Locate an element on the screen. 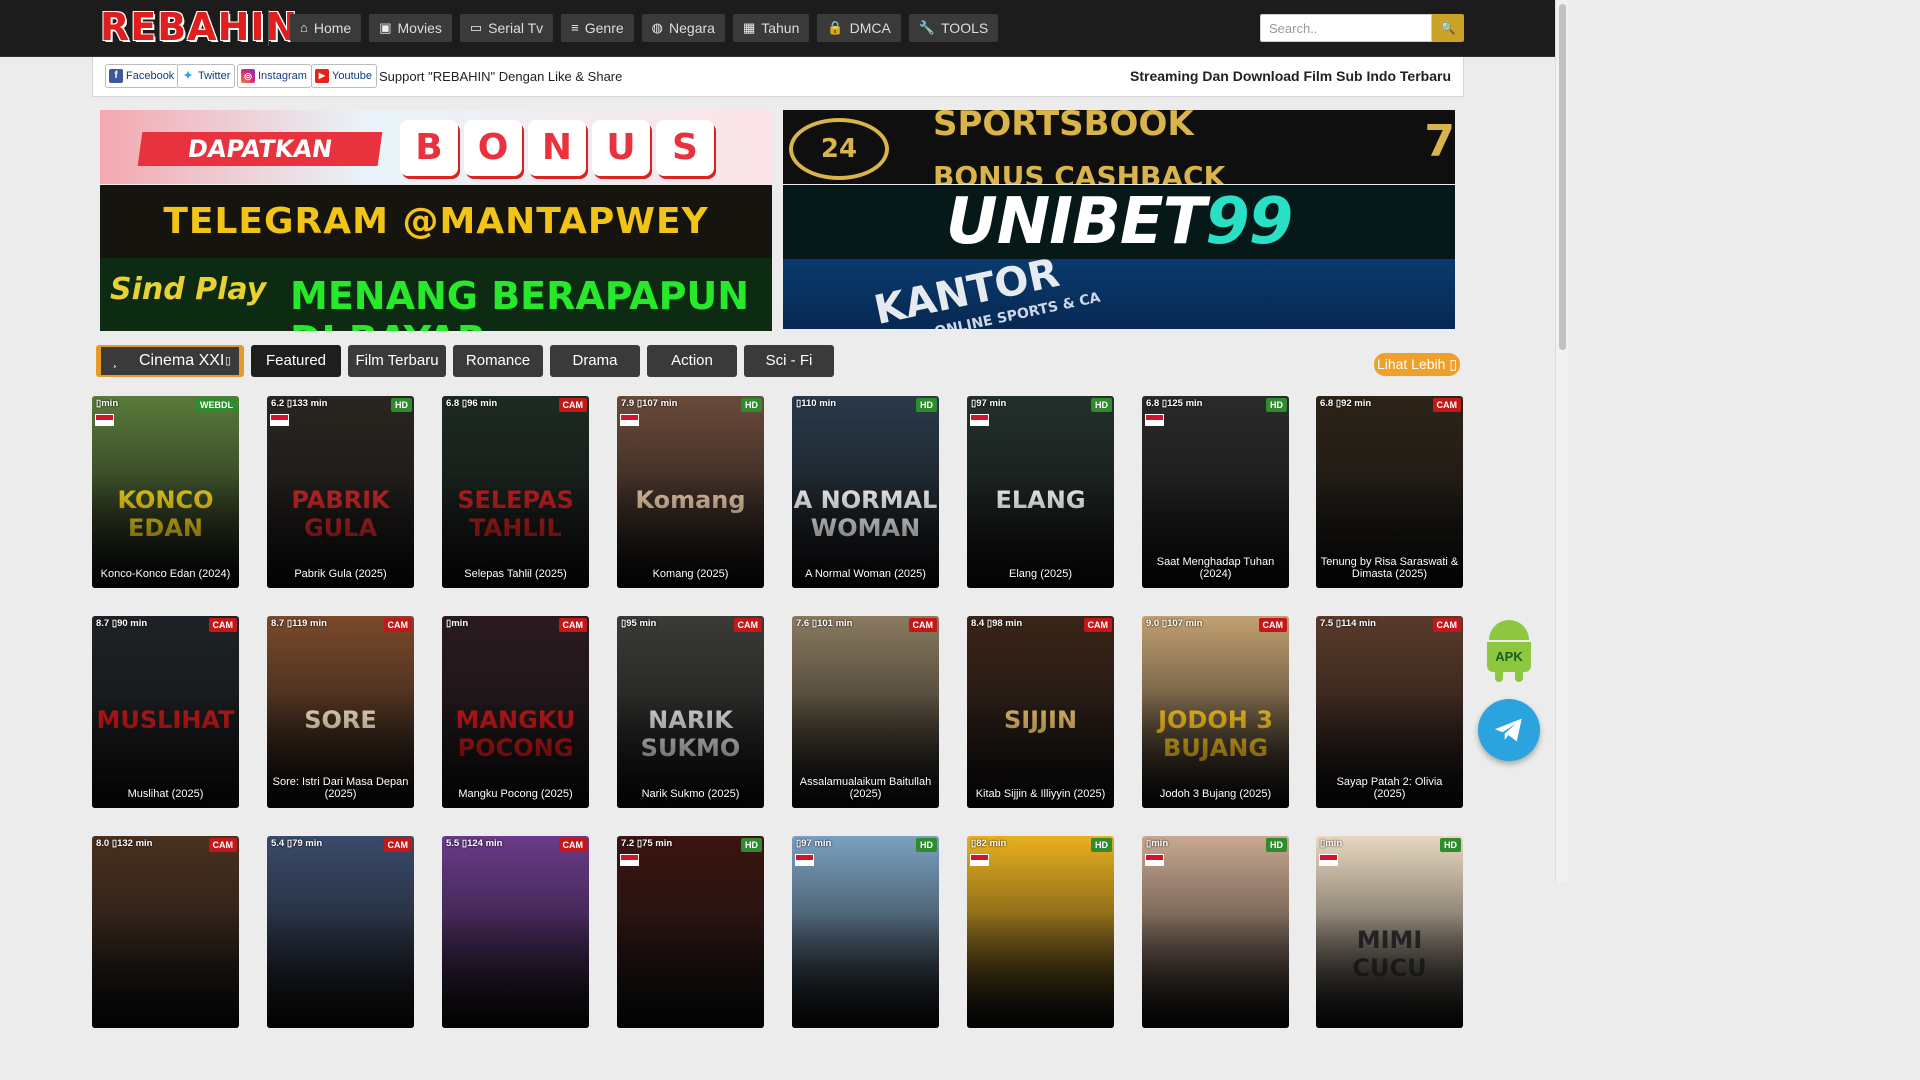  movie-card: MUSLIHAT8.7 ▯90 minCAMMuslihat (2025) is located at coordinates (165, 712).